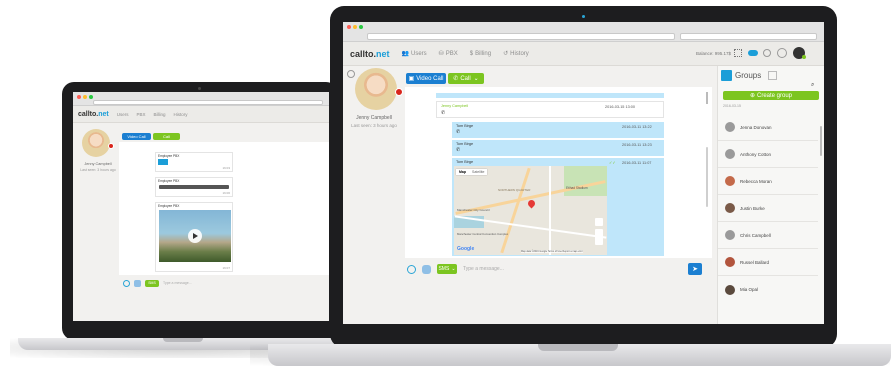  I want to click on left-laptop-camera, so click(199, 88).